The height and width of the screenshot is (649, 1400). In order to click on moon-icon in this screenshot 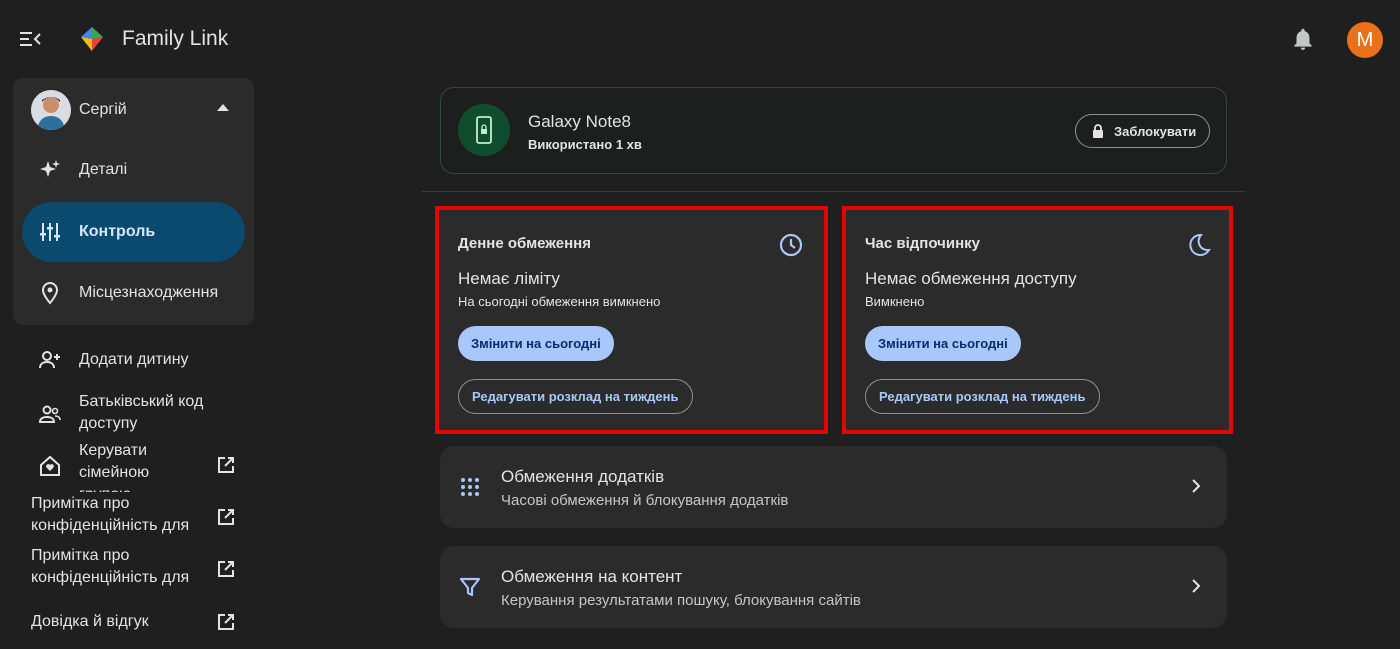, I will do `click(1198, 245)`.